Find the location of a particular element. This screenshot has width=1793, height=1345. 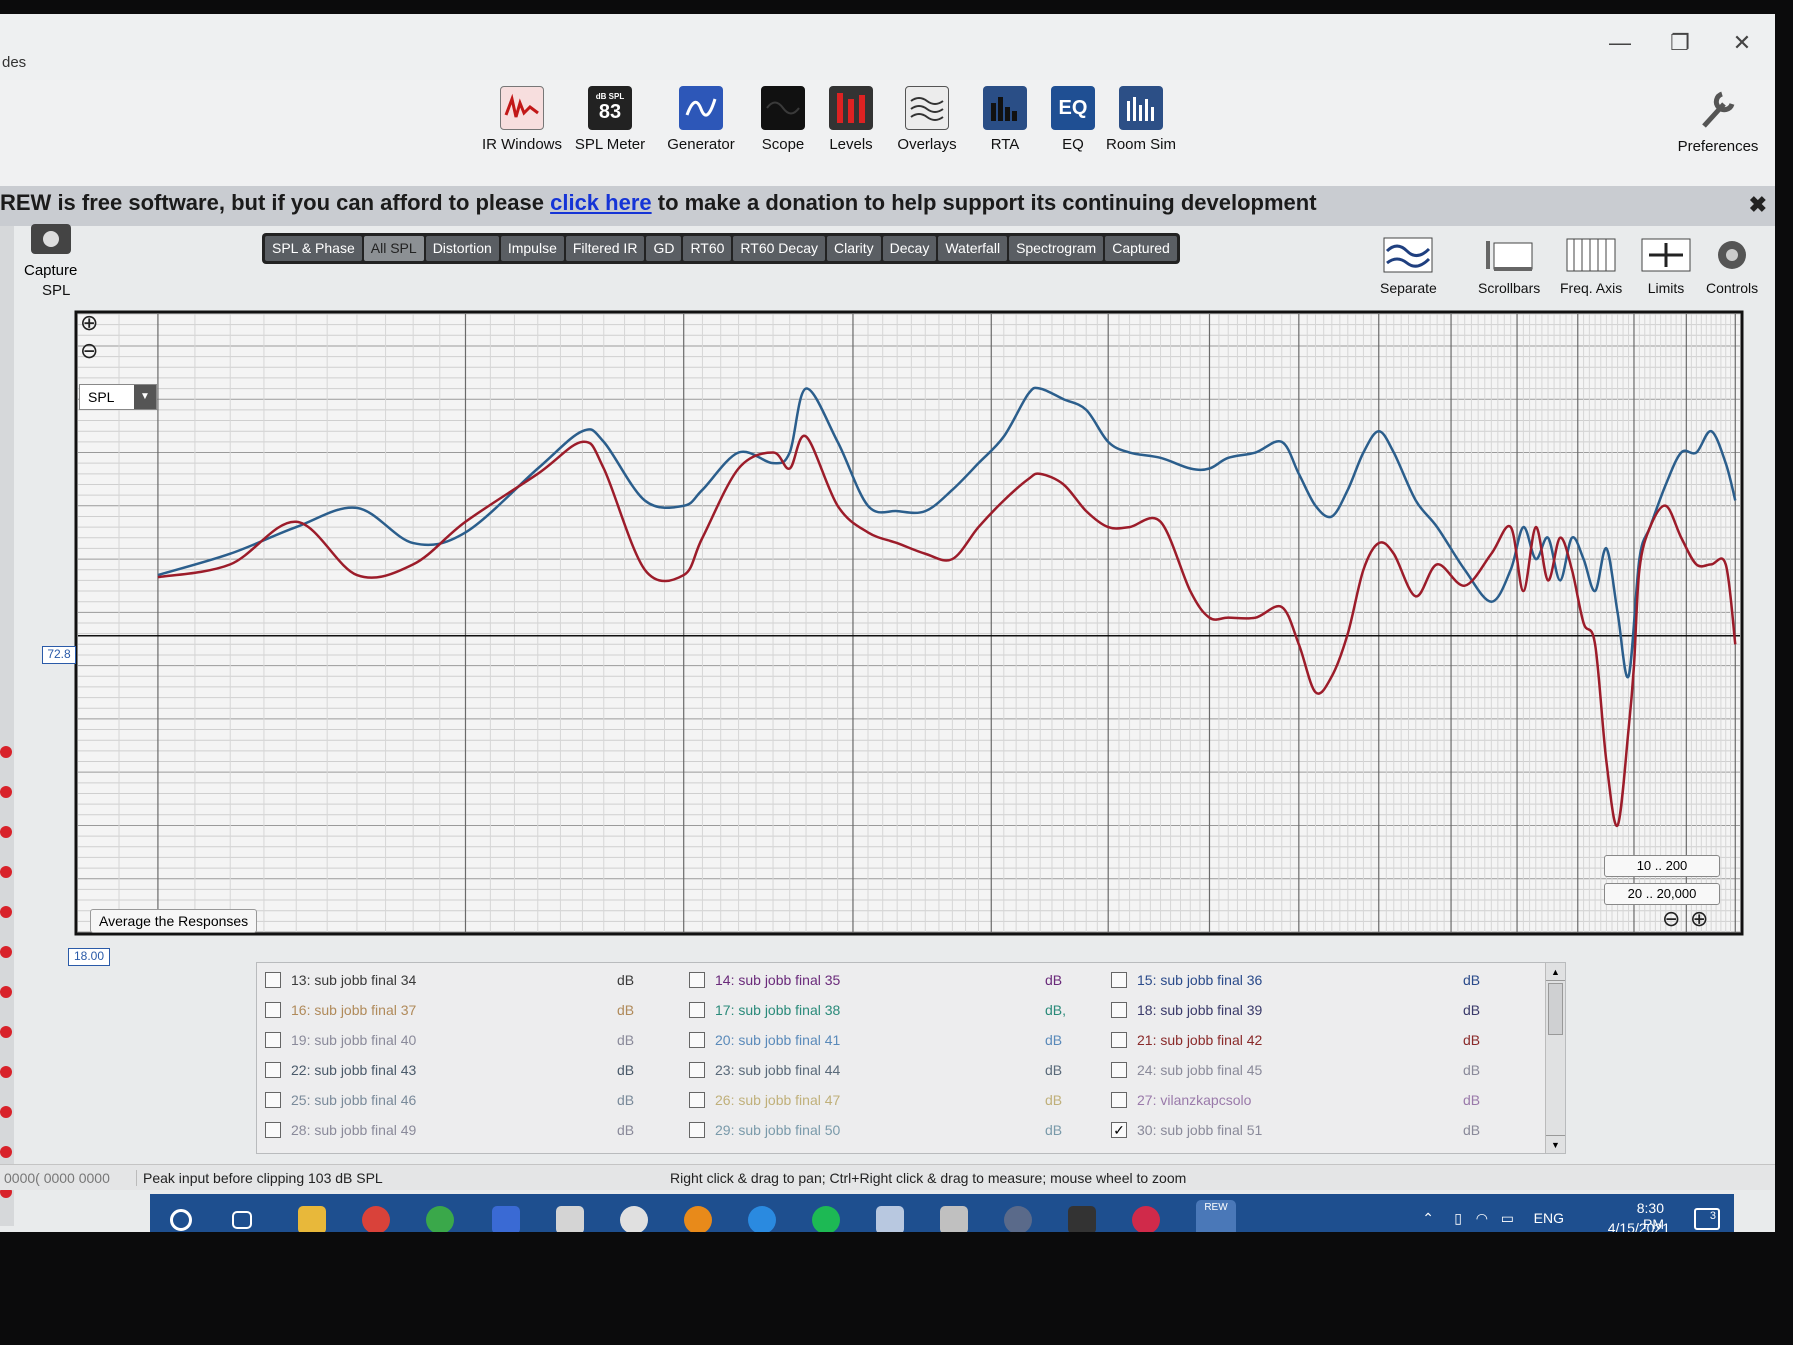

zoom-in-y-button: ⊕ is located at coordinates (89, 323).